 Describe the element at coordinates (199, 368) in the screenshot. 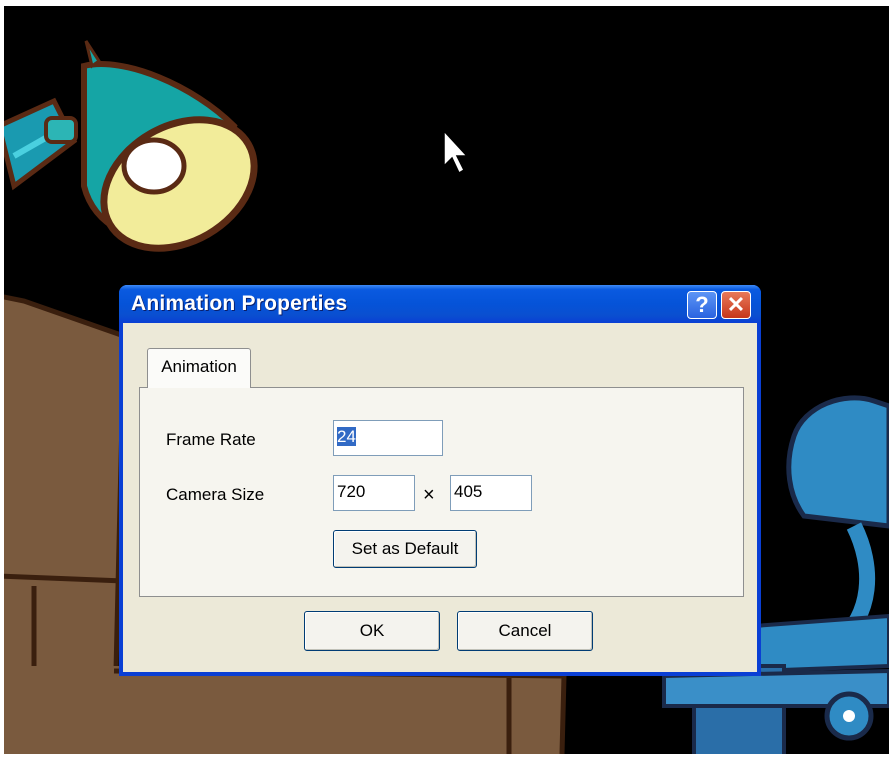

I see `tab-animation: Animation` at that location.